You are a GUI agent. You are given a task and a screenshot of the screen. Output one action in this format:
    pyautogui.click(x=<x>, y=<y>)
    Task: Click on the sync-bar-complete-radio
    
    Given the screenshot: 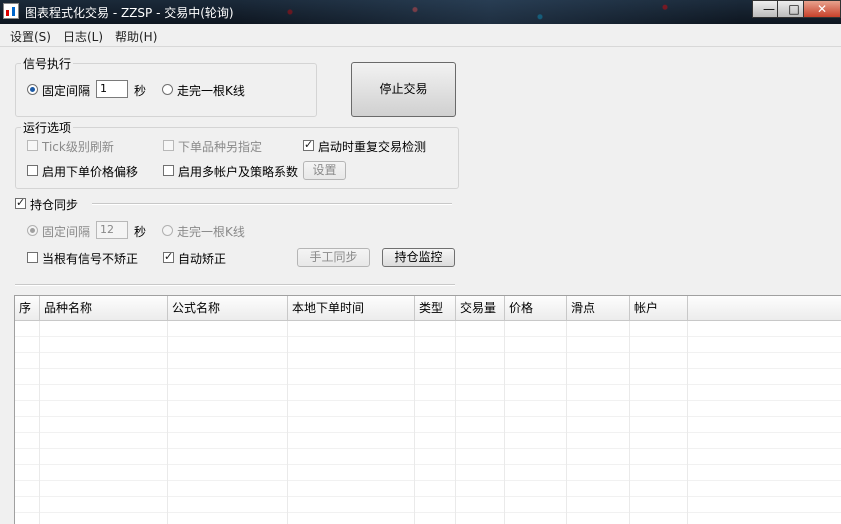 What is the action you would take?
    pyautogui.click(x=167, y=230)
    